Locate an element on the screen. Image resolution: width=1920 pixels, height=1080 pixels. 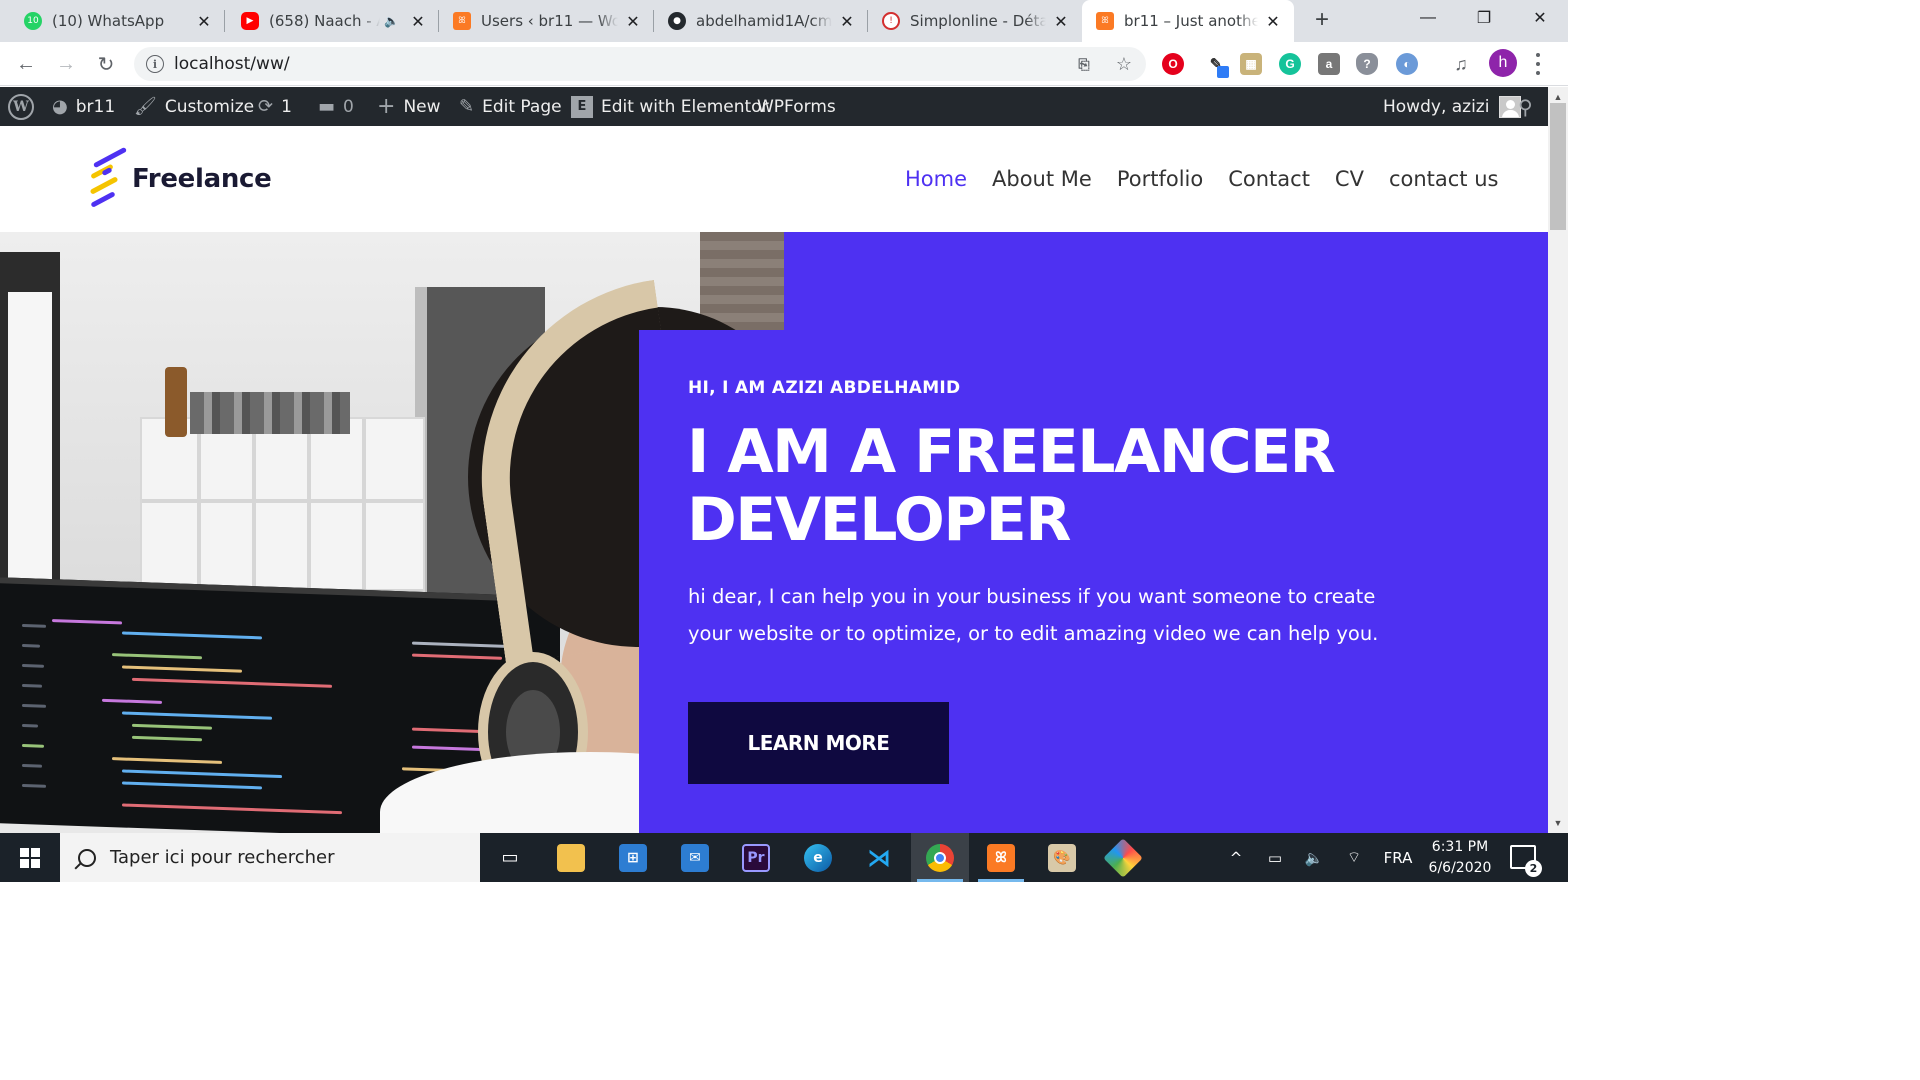
nav-contact-us: contact us is located at coordinates (1444, 179).